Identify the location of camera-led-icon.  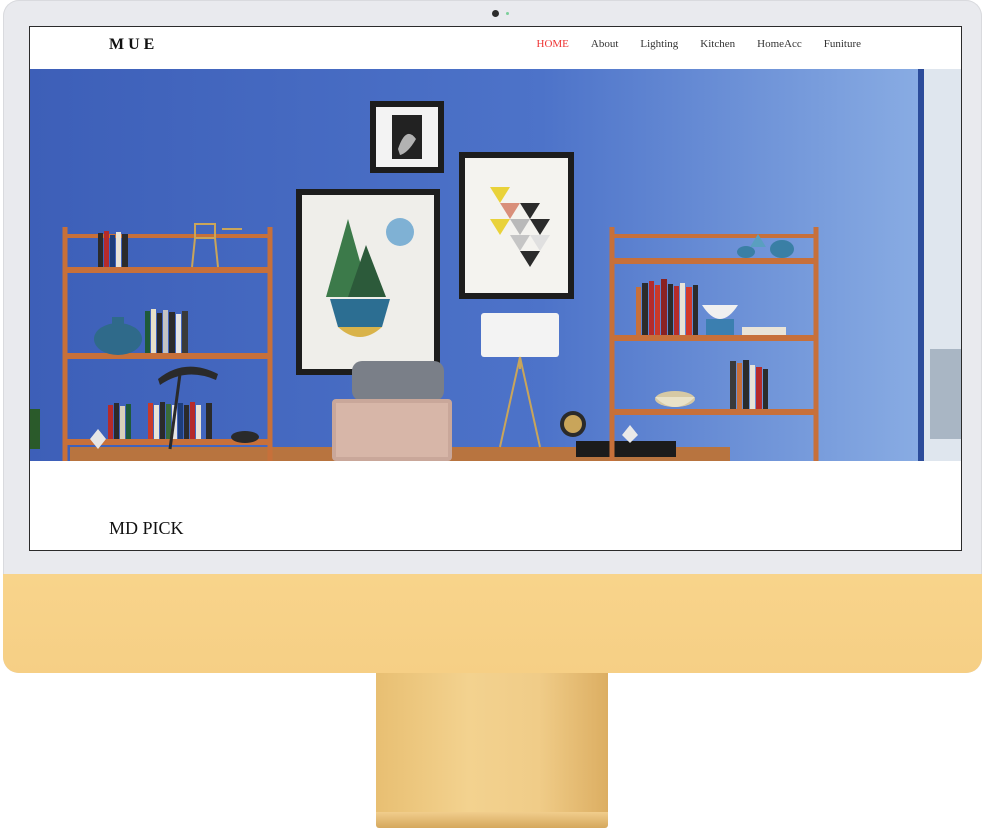
(507, 13).